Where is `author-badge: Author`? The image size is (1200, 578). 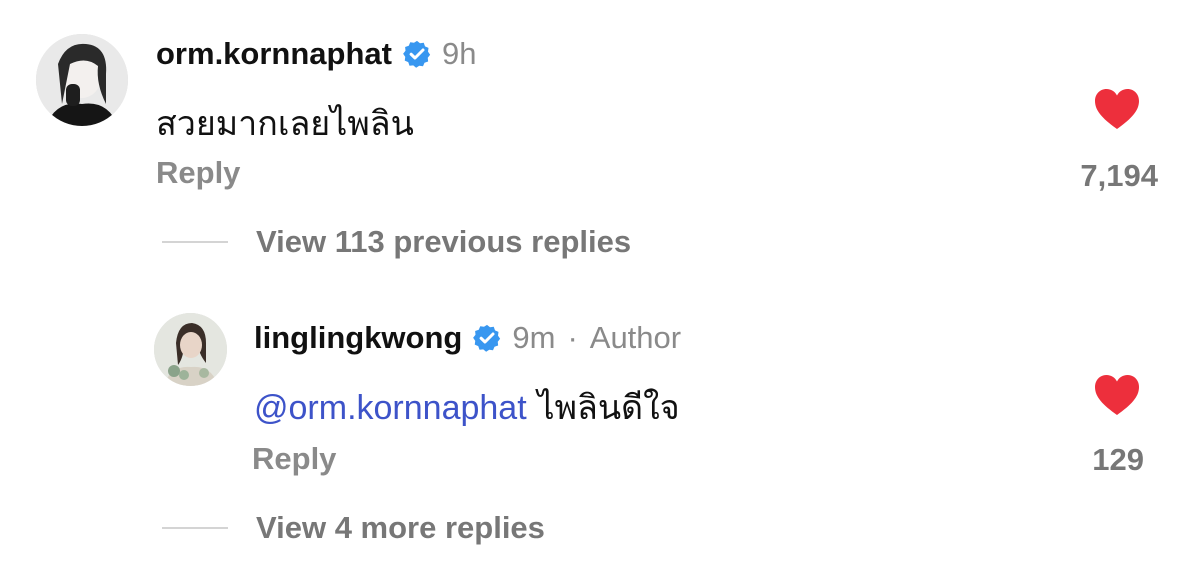 author-badge: Author is located at coordinates (635, 337).